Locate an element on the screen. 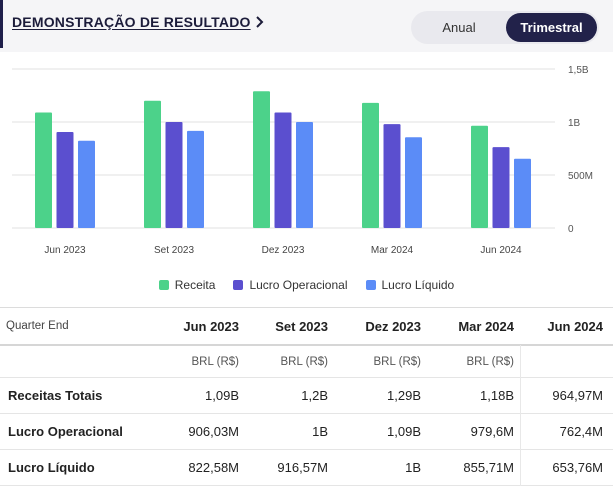  table-cell: 762,4M is located at coordinates (581, 431).